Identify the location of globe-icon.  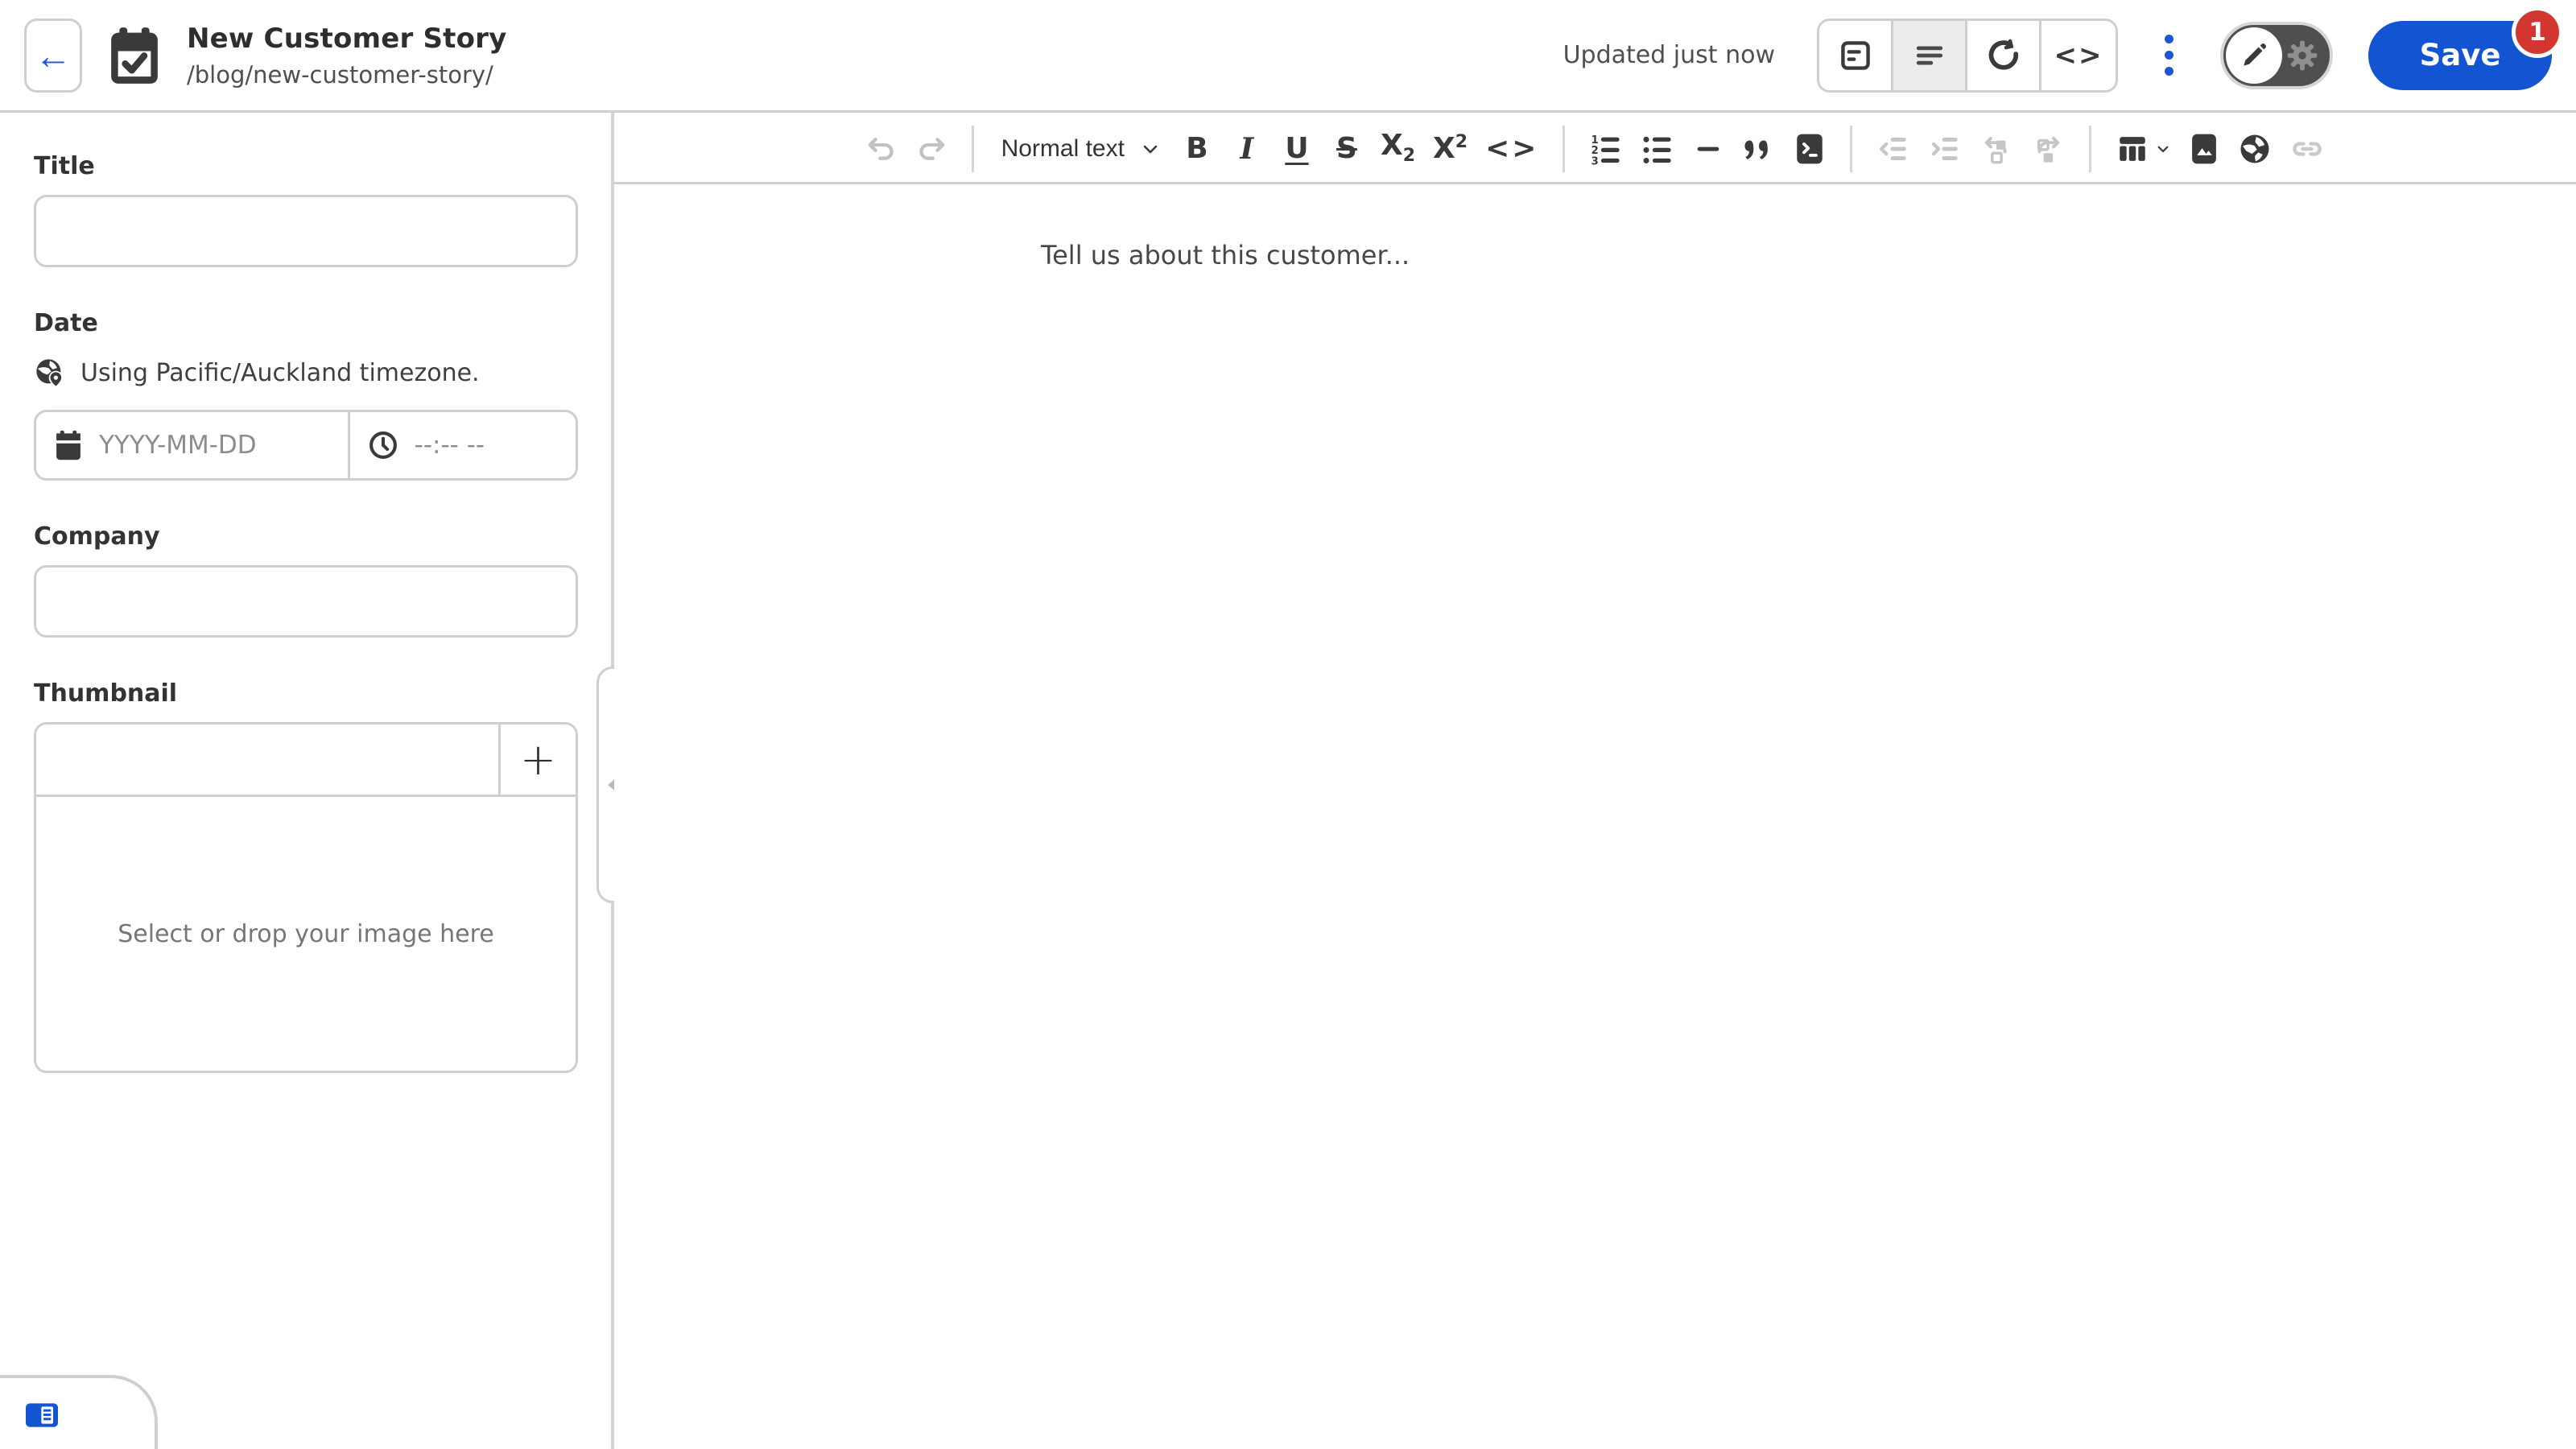
(2254, 148).